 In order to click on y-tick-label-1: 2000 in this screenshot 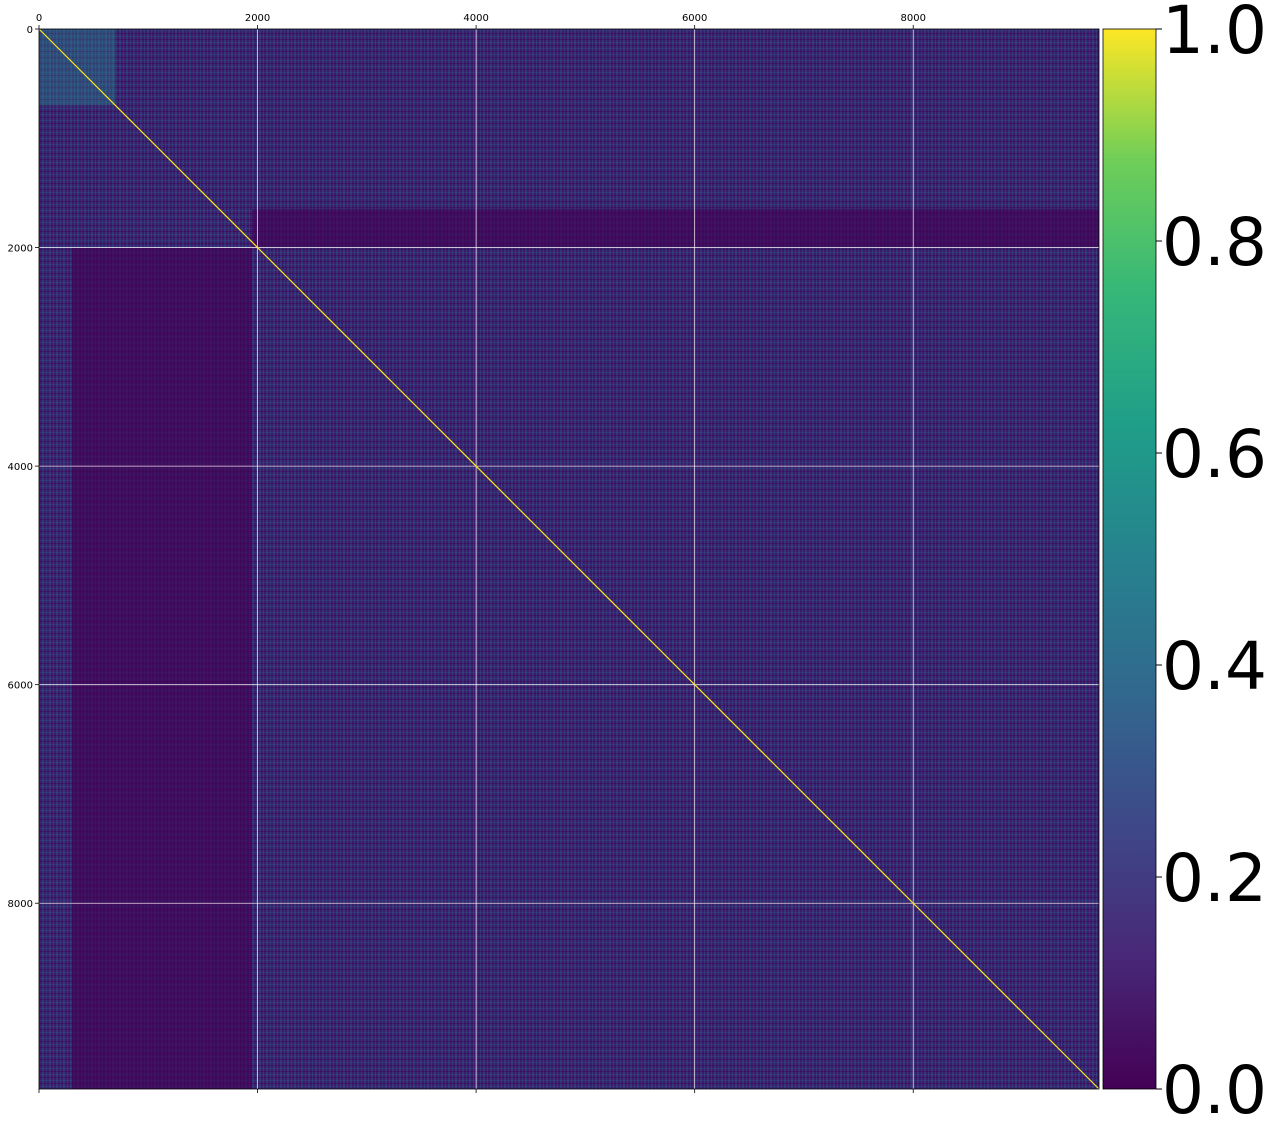, I will do `click(20, 249)`.